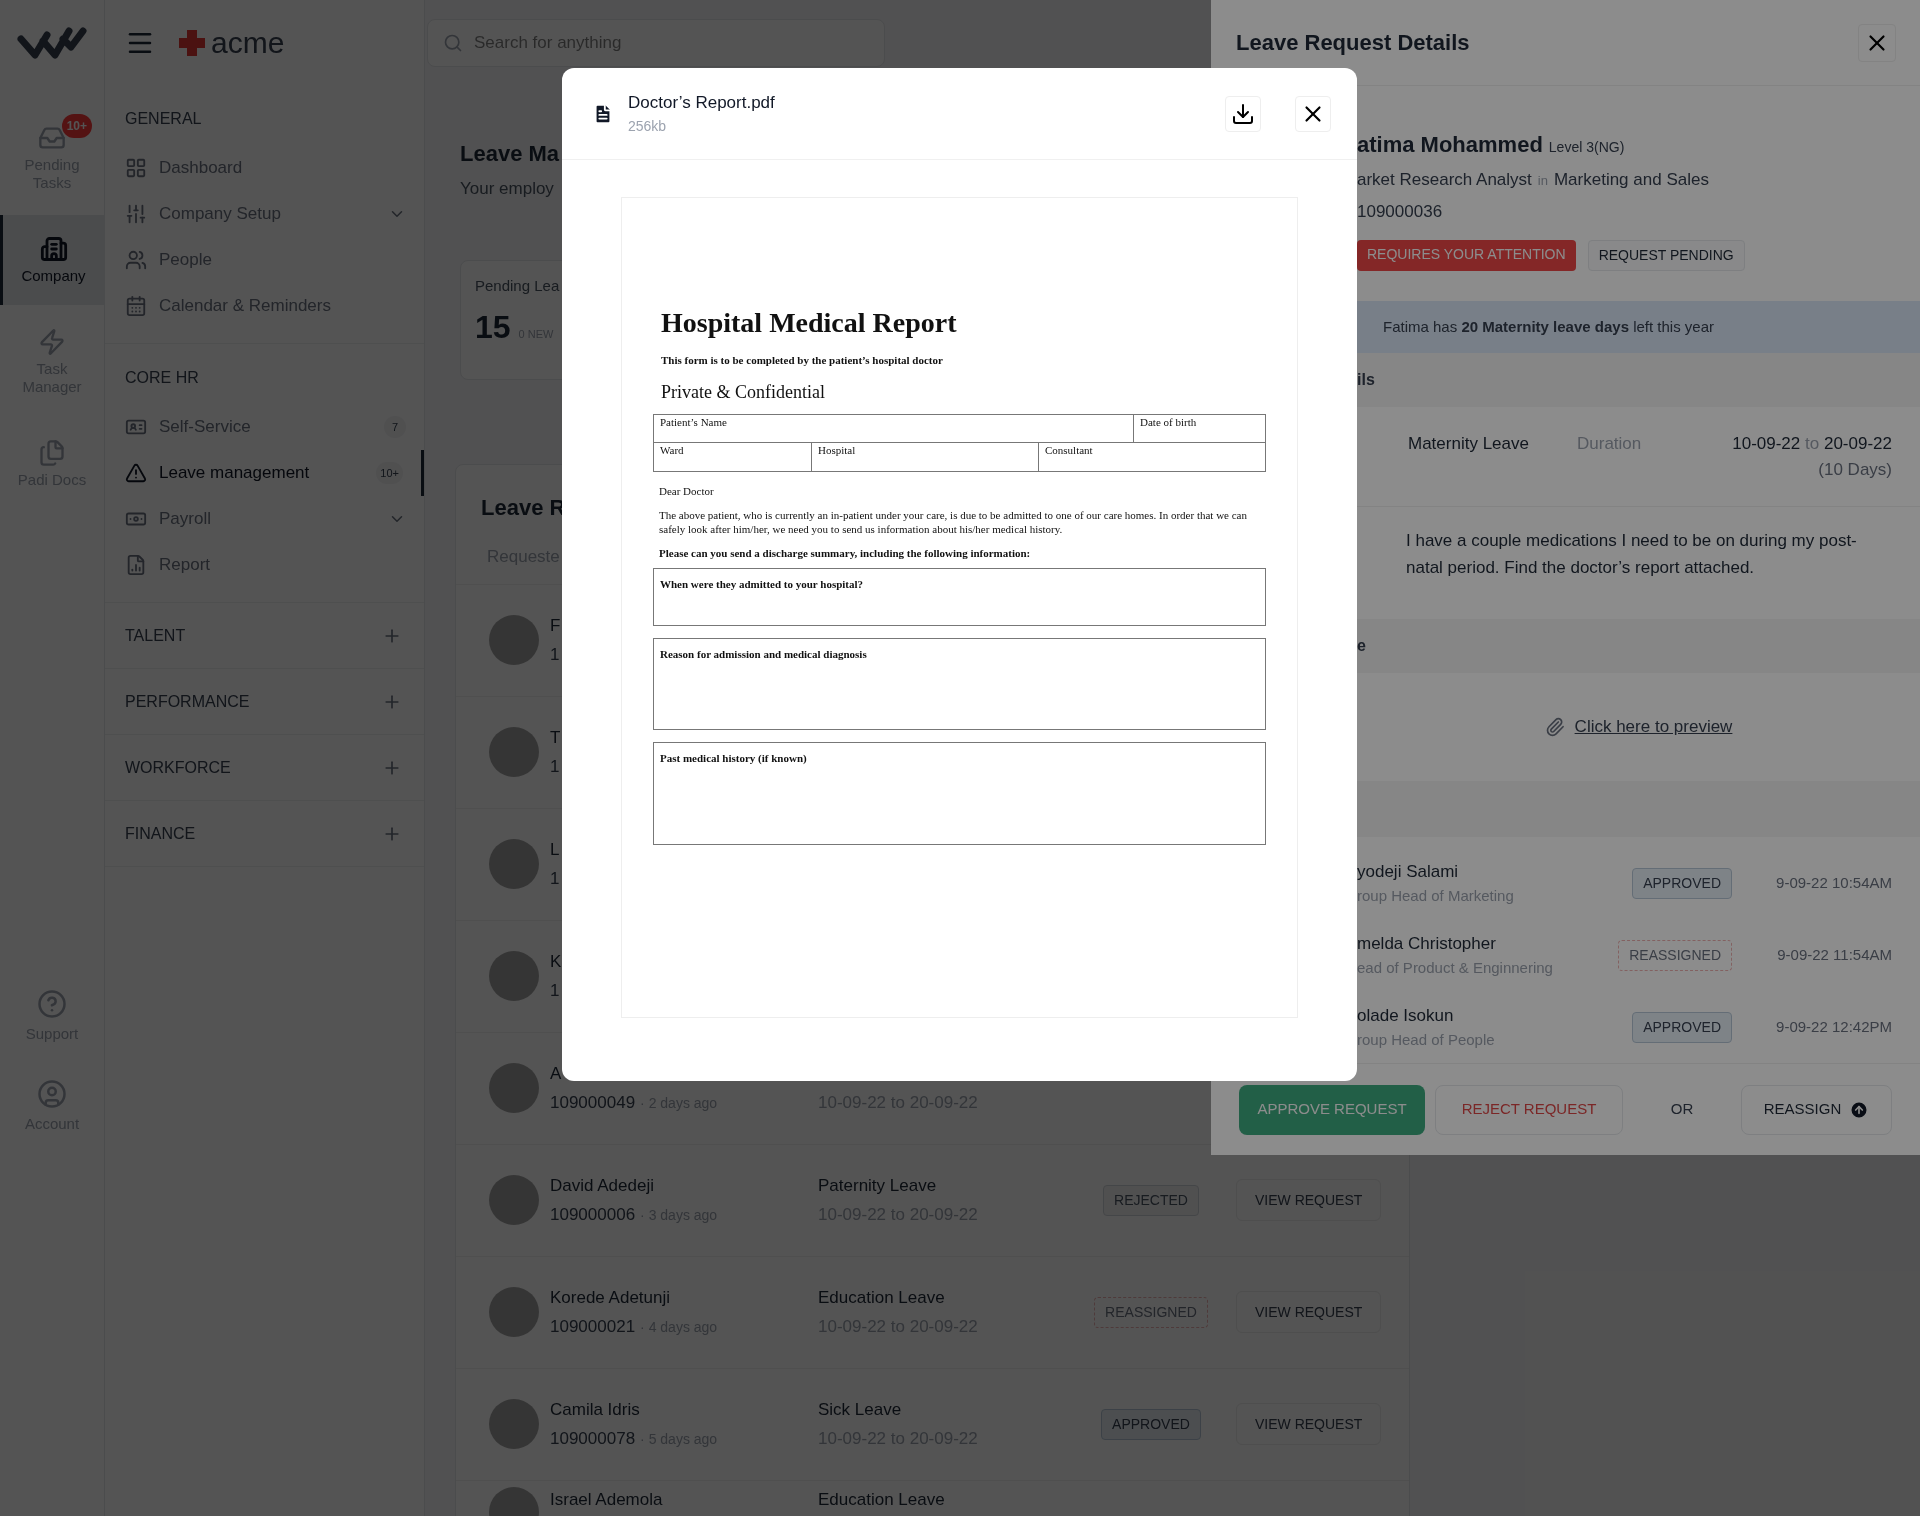 The height and width of the screenshot is (1516, 1920). Describe the element at coordinates (845, 552) in the screenshot. I see `request-text: Please can you send a discharge summary, including the following information:` at that location.